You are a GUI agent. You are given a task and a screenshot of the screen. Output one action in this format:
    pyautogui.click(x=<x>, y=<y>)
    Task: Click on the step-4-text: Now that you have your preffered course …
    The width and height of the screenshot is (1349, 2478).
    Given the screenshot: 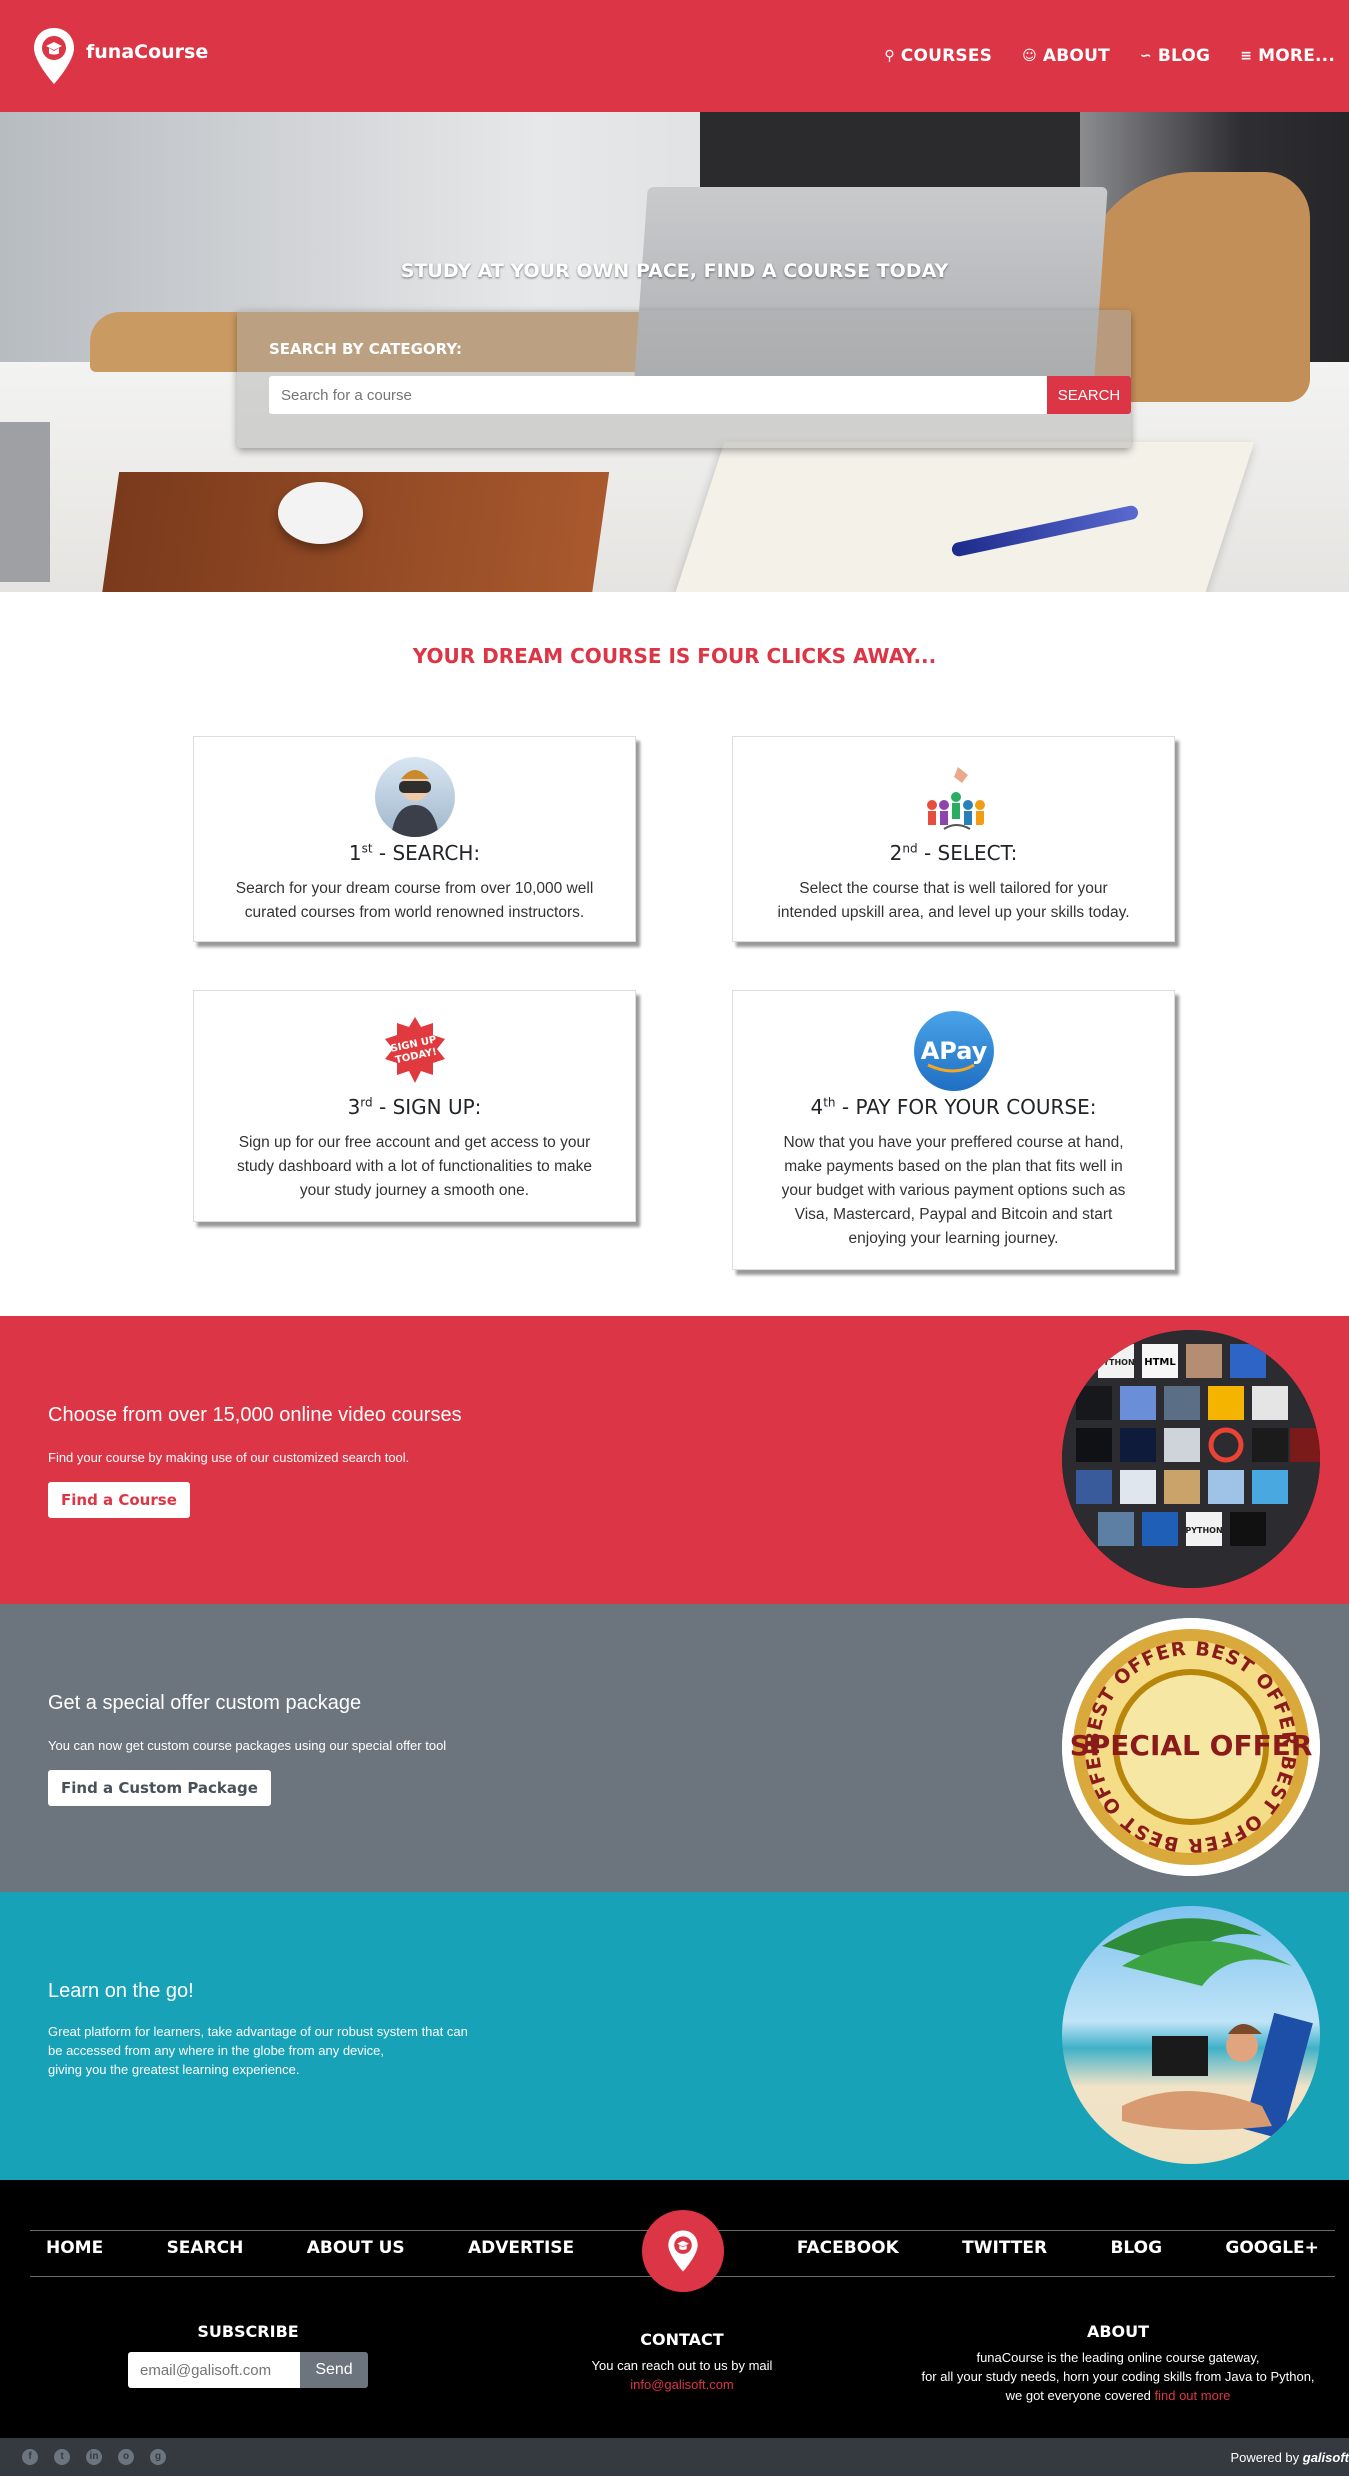 What is the action you would take?
    pyautogui.click(x=953, y=1190)
    